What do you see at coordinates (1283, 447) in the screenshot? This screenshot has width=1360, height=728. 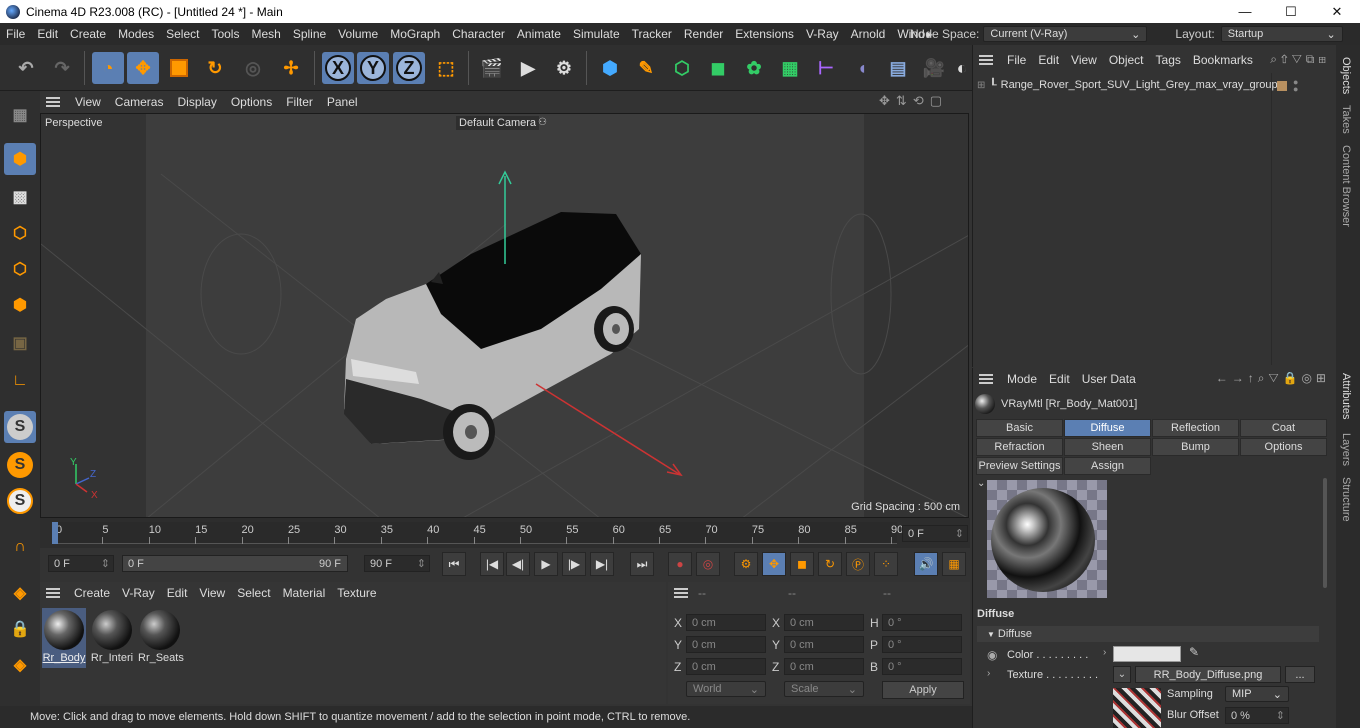 I see `tab-options: Options` at bounding box center [1283, 447].